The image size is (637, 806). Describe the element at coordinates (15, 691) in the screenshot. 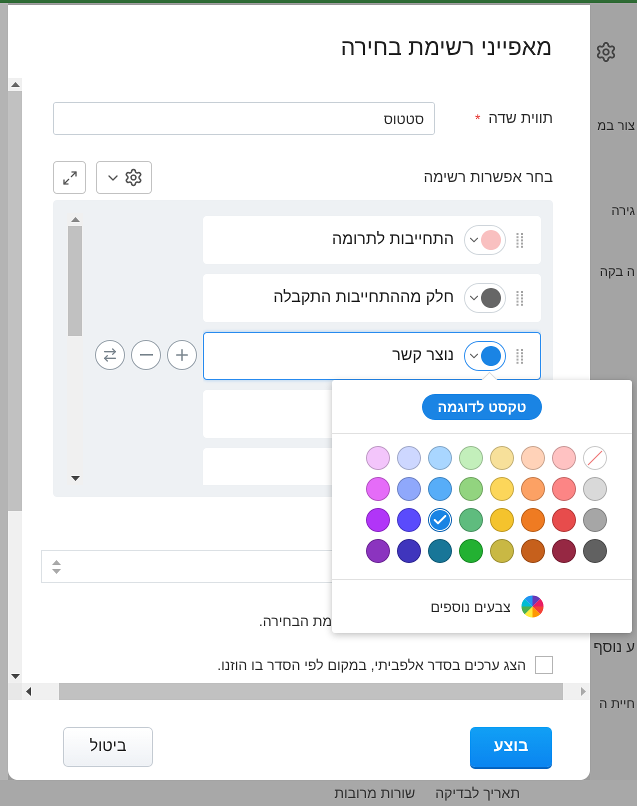

I see `scrollbar-corner` at that location.